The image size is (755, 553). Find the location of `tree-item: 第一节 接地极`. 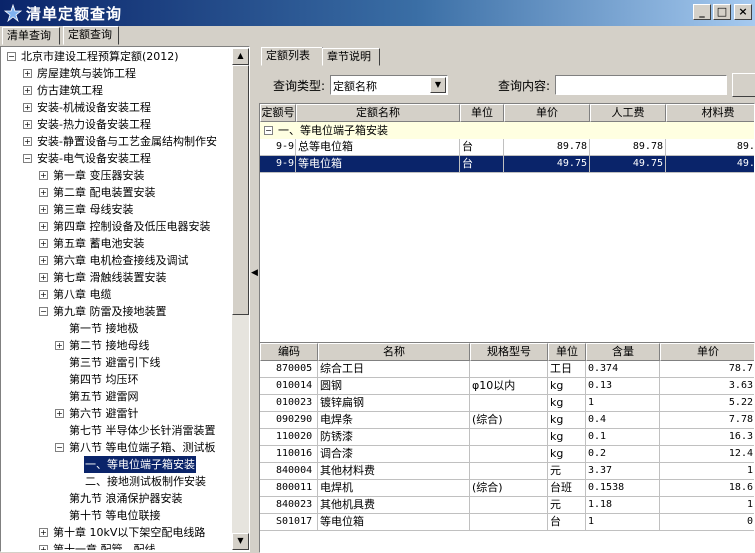

tree-item: 第一节 接地极 is located at coordinates (117, 328).